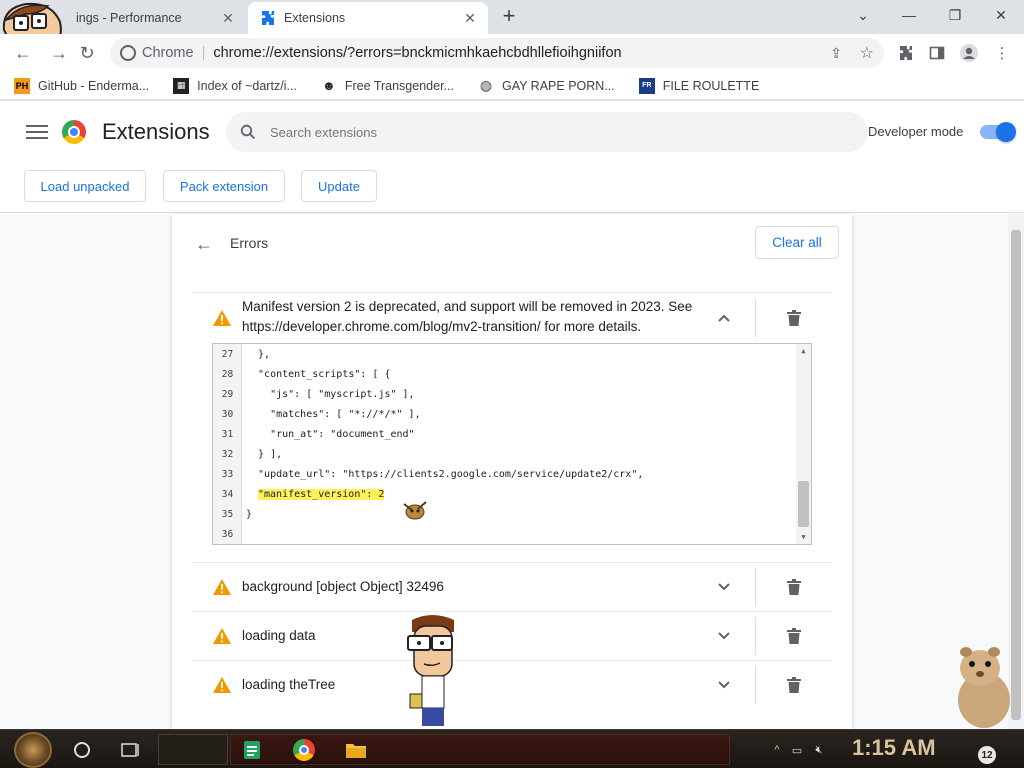 The height and width of the screenshot is (768, 1024). What do you see at coordinates (550, 132) in the screenshot?
I see `search-input` at bounding box center [550, 132].